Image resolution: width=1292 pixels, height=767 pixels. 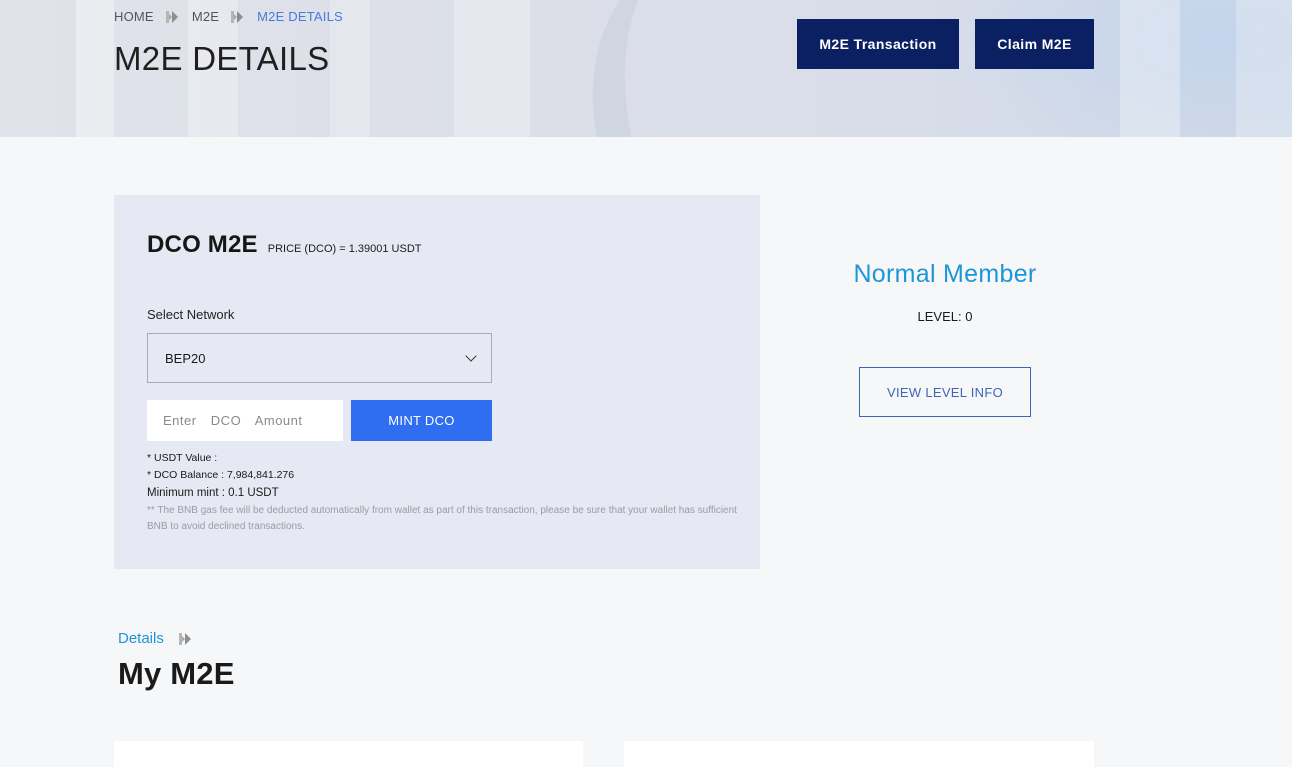 What do you see at coordinates (245, 420) in the screenshot?
I see `dco-amount-input` at bounding box center [245, 420].